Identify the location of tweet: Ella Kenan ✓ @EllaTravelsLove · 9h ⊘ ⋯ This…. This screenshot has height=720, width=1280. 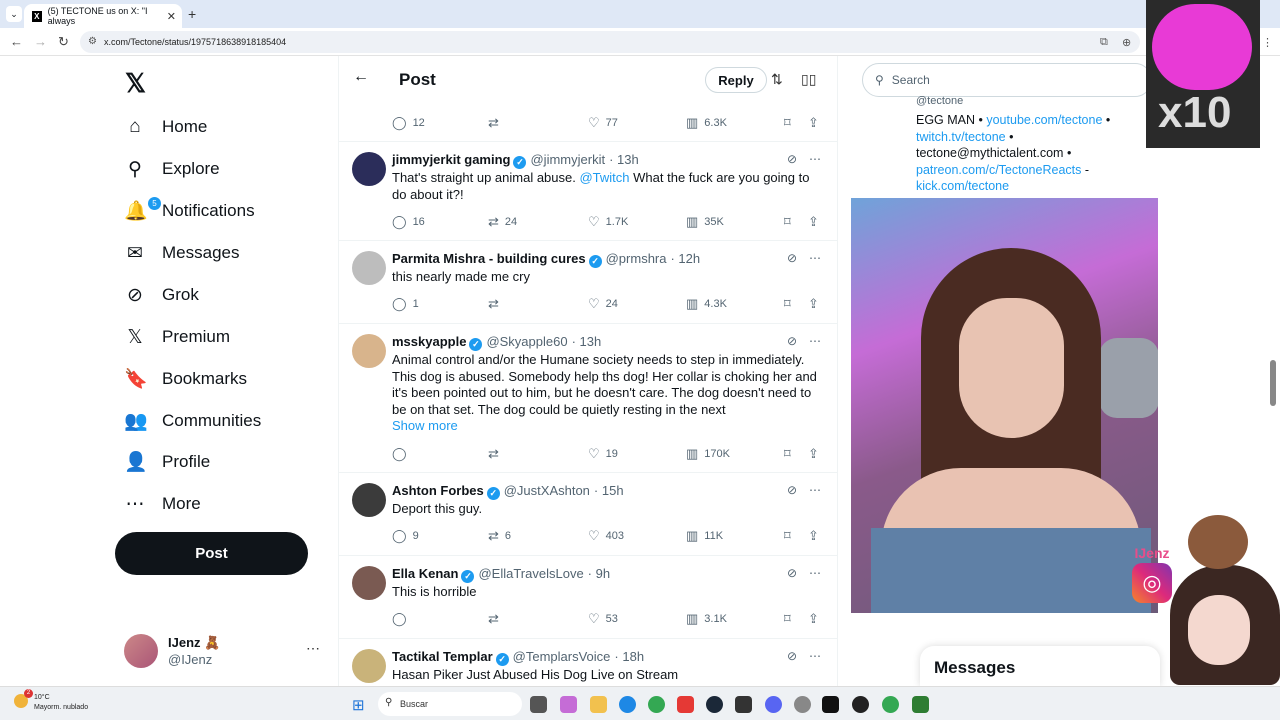
(588, 597).